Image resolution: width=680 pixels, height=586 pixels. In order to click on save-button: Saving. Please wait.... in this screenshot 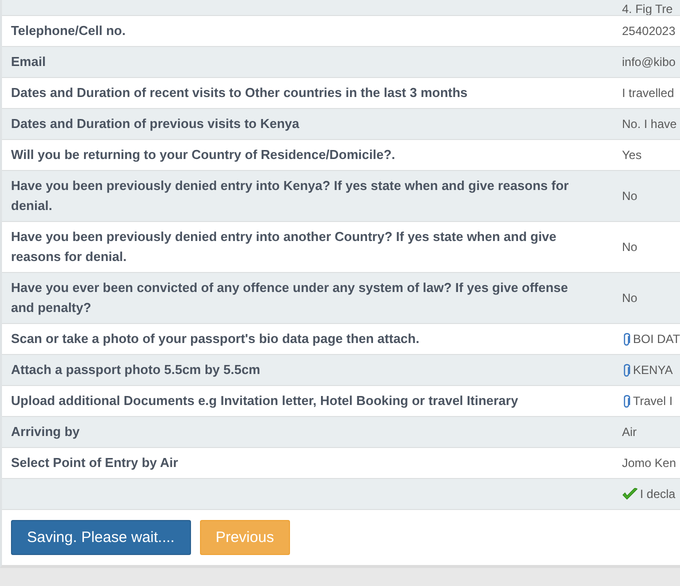, I will do `click(101, 537)`.